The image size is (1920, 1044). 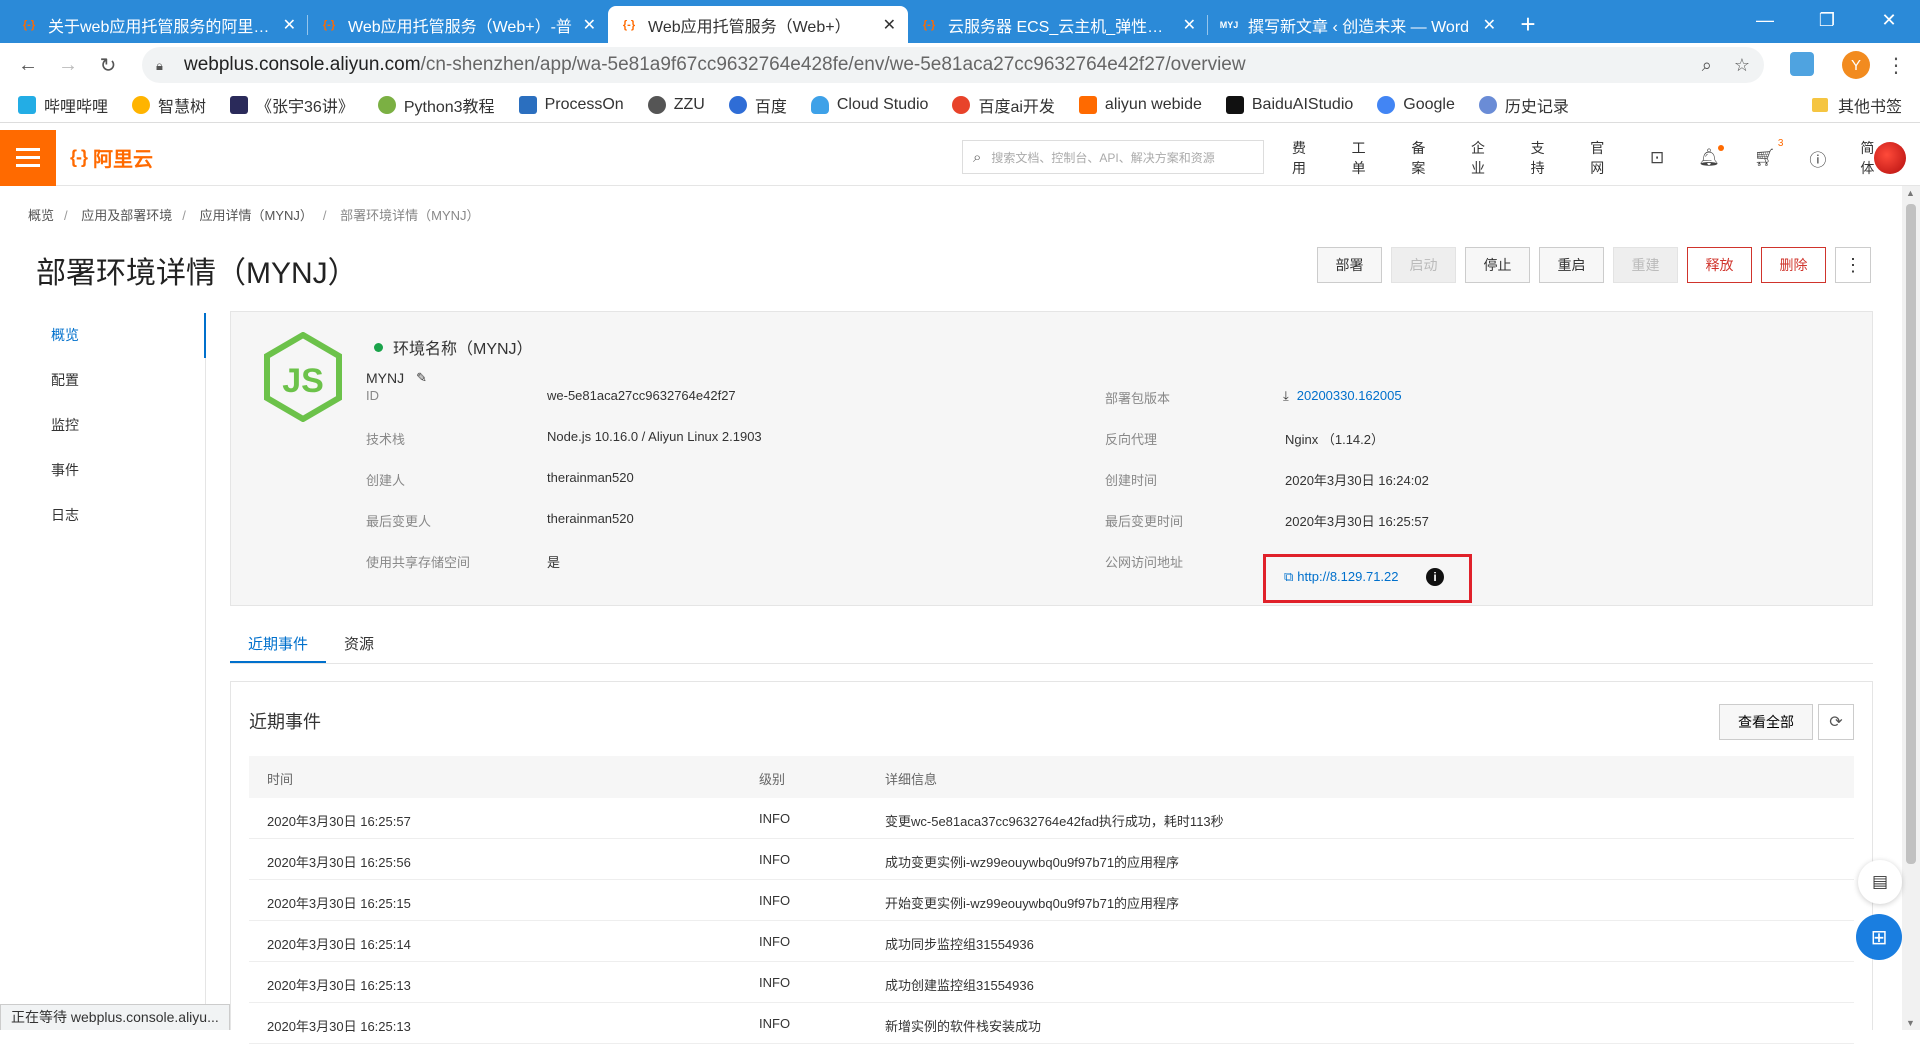 What do you see at coordinates (1544, 158) in the screenshot?
I see `nav-link-support: 支持` at bounding box center [1544, 158].